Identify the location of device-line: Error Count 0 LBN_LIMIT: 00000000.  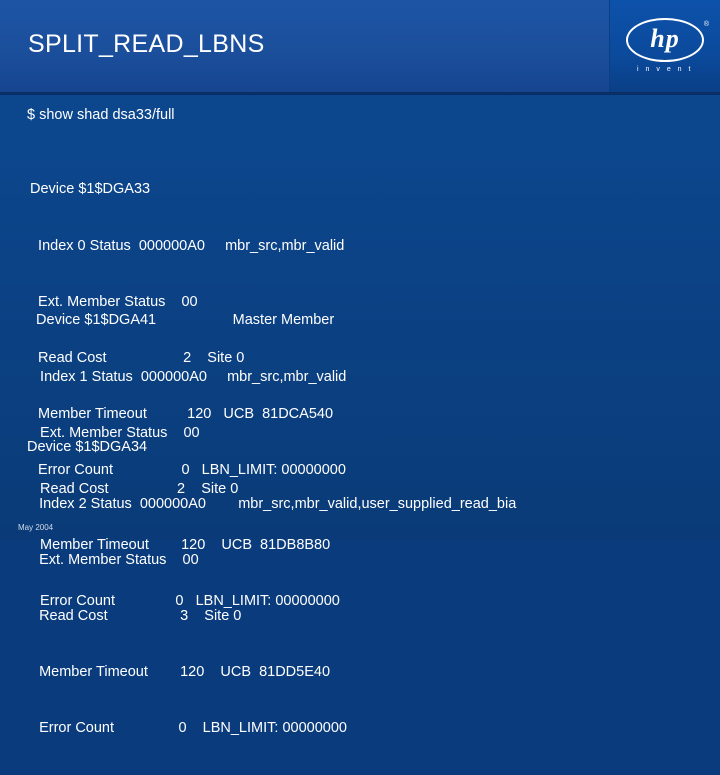
(187, 727).